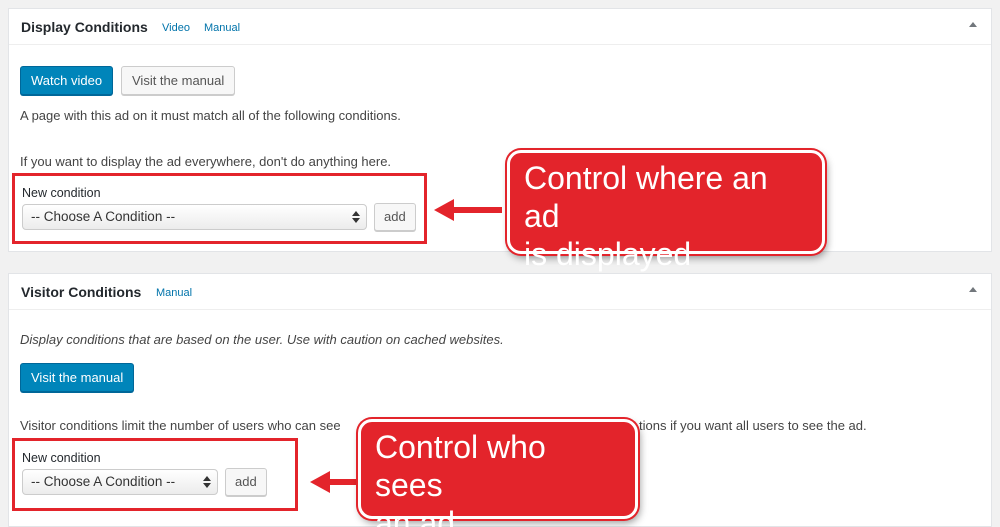 This screenshot has height=527, width=1000. I want to click on manual-link: Manual, so click(222, 28).